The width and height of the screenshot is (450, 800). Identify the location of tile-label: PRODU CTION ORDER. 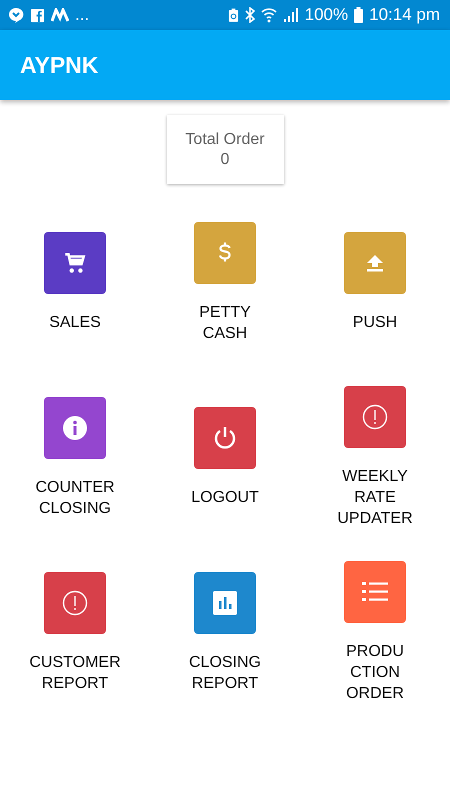
(375, 673).